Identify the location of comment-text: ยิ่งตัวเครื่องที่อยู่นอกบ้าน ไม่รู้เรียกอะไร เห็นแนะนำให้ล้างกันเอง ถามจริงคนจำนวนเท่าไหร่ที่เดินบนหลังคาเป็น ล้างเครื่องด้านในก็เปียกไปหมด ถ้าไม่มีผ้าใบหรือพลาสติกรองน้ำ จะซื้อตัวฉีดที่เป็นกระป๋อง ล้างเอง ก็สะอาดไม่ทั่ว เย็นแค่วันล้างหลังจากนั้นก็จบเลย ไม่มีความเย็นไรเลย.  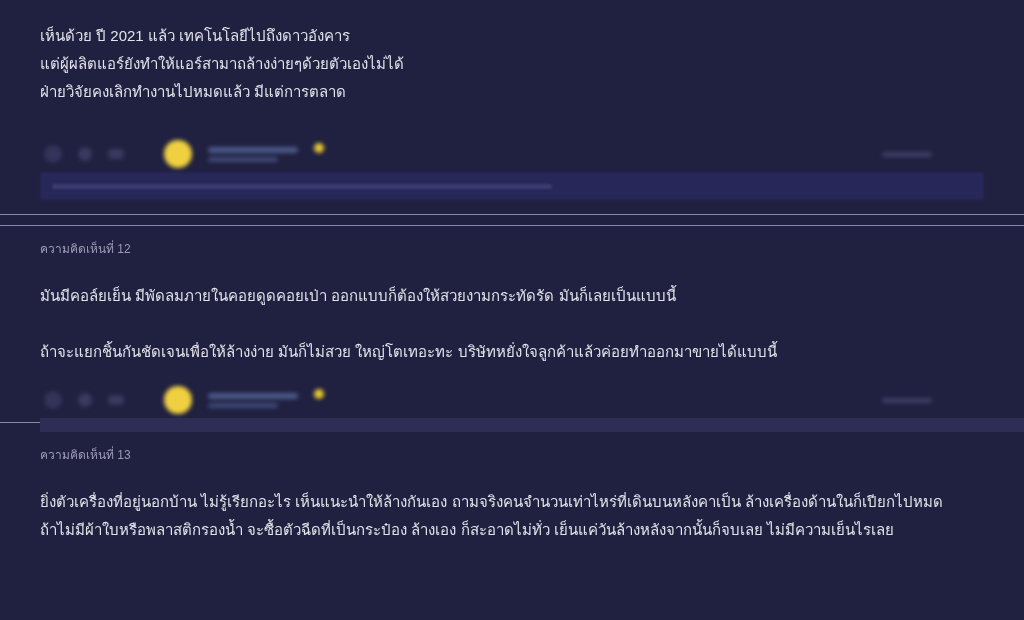
(492, 515).